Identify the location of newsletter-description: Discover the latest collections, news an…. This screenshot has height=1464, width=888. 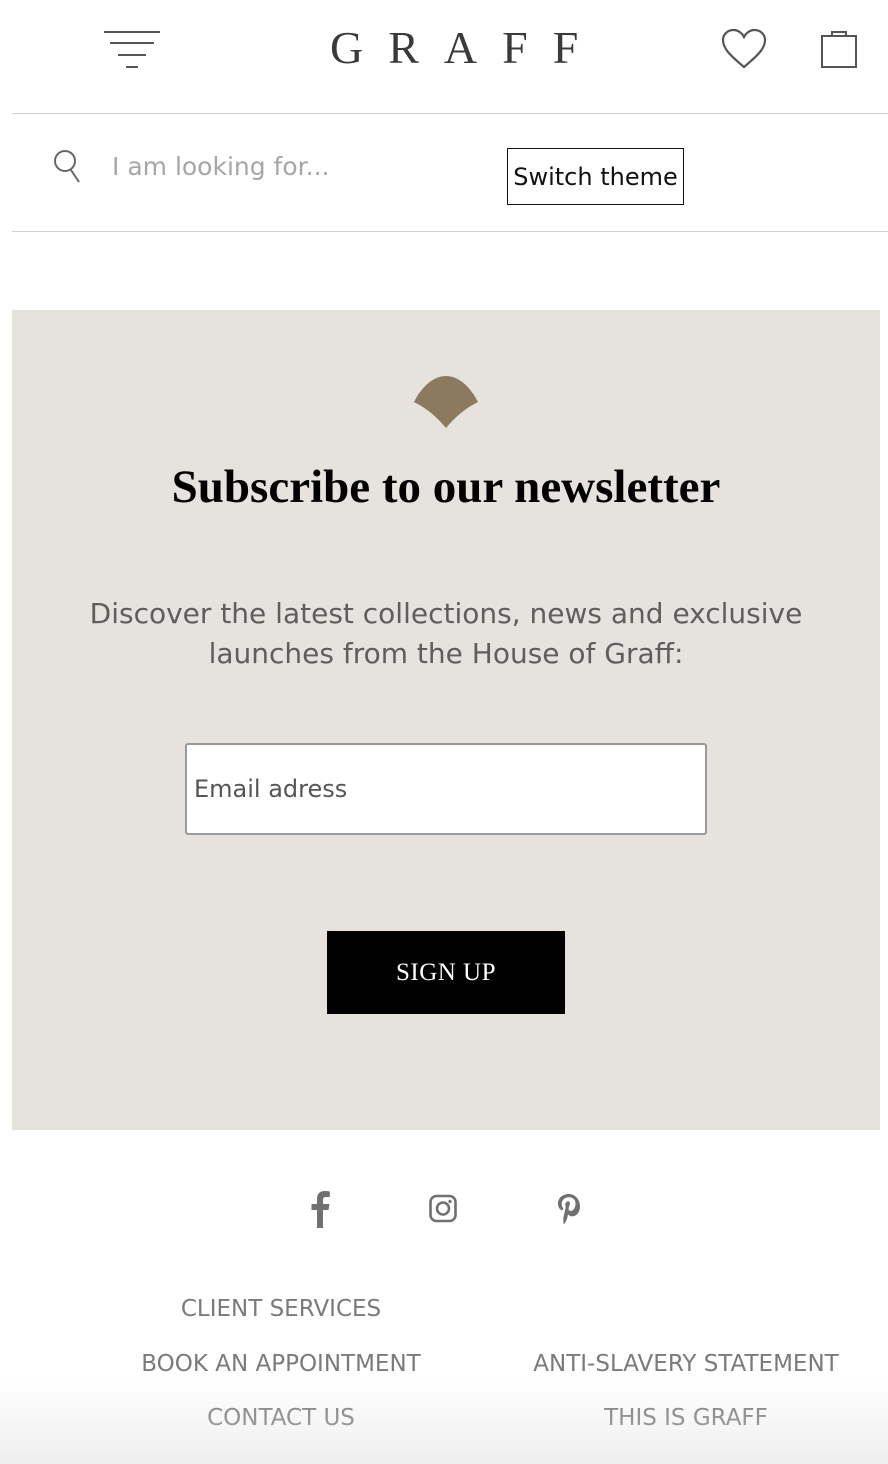
(446, 633).